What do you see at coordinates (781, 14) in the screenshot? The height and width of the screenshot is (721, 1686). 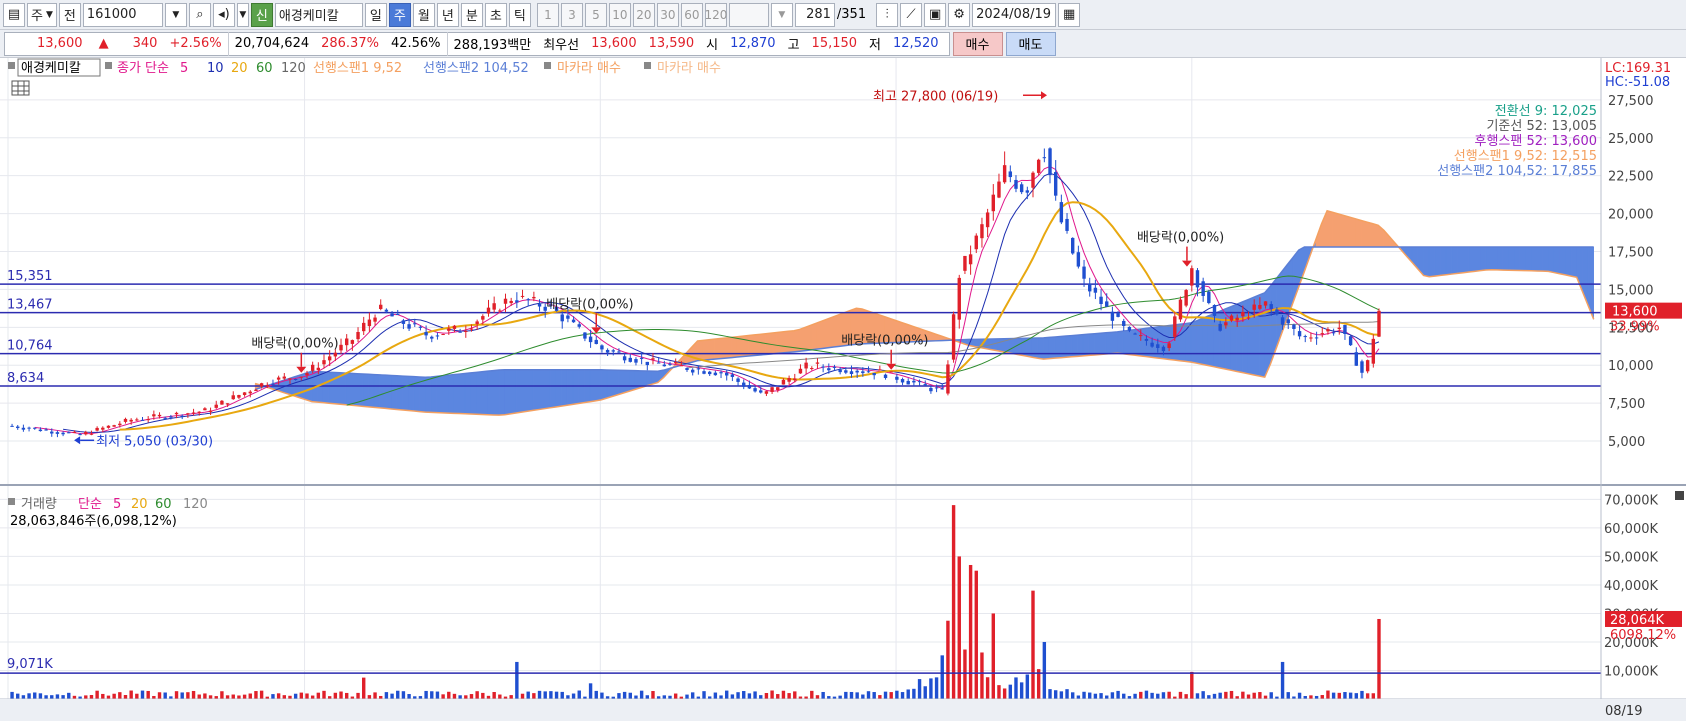 I see `custom-interval-dropdown-icon: ▼` at bounding box center [781, 14].